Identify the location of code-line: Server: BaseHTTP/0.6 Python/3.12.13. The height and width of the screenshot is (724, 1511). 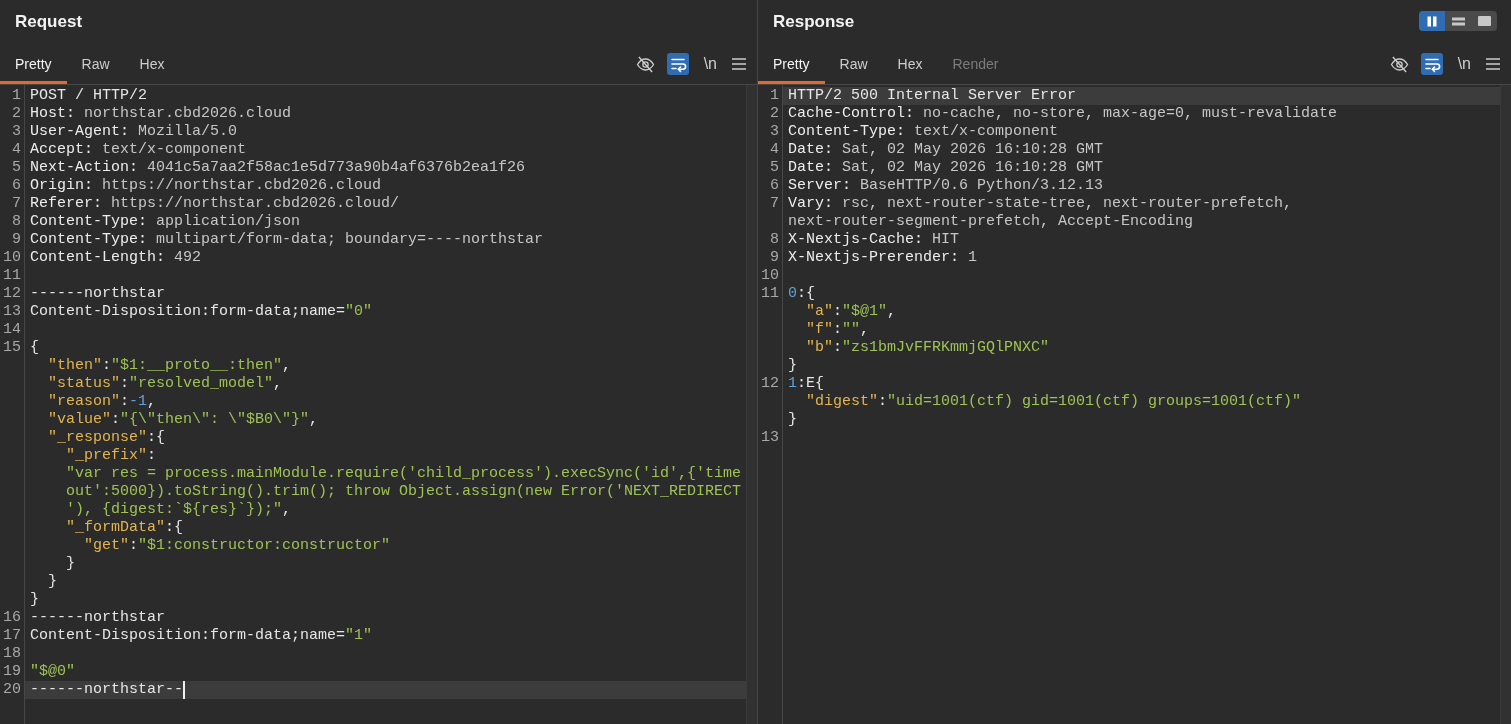
(946, 185).